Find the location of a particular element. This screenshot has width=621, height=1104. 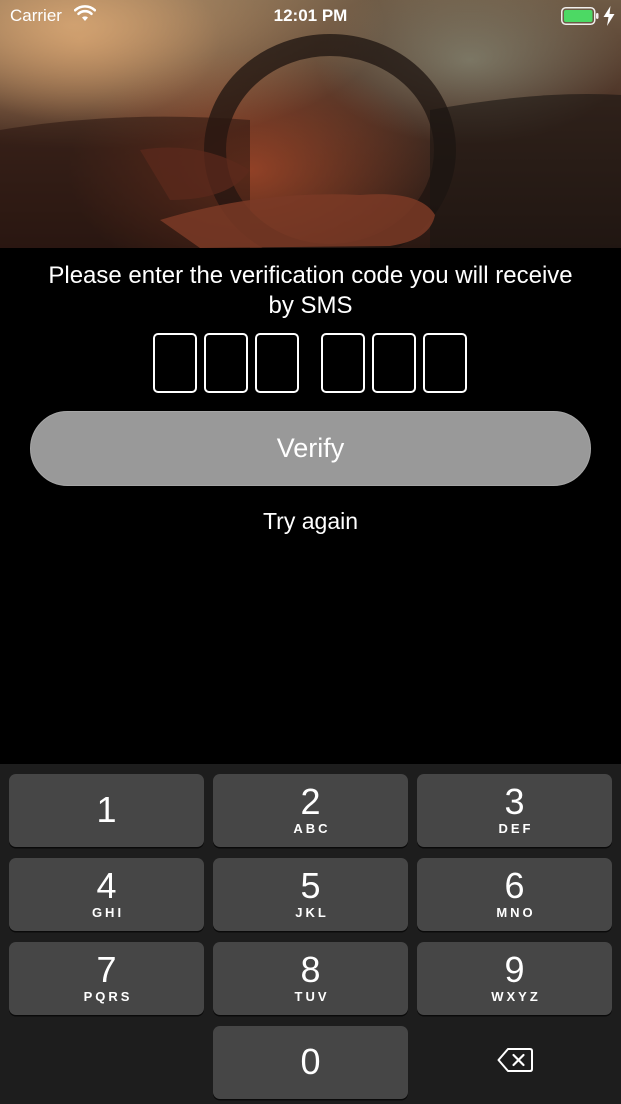

key-3: 3 DEF is located at coordinates (514, 810).